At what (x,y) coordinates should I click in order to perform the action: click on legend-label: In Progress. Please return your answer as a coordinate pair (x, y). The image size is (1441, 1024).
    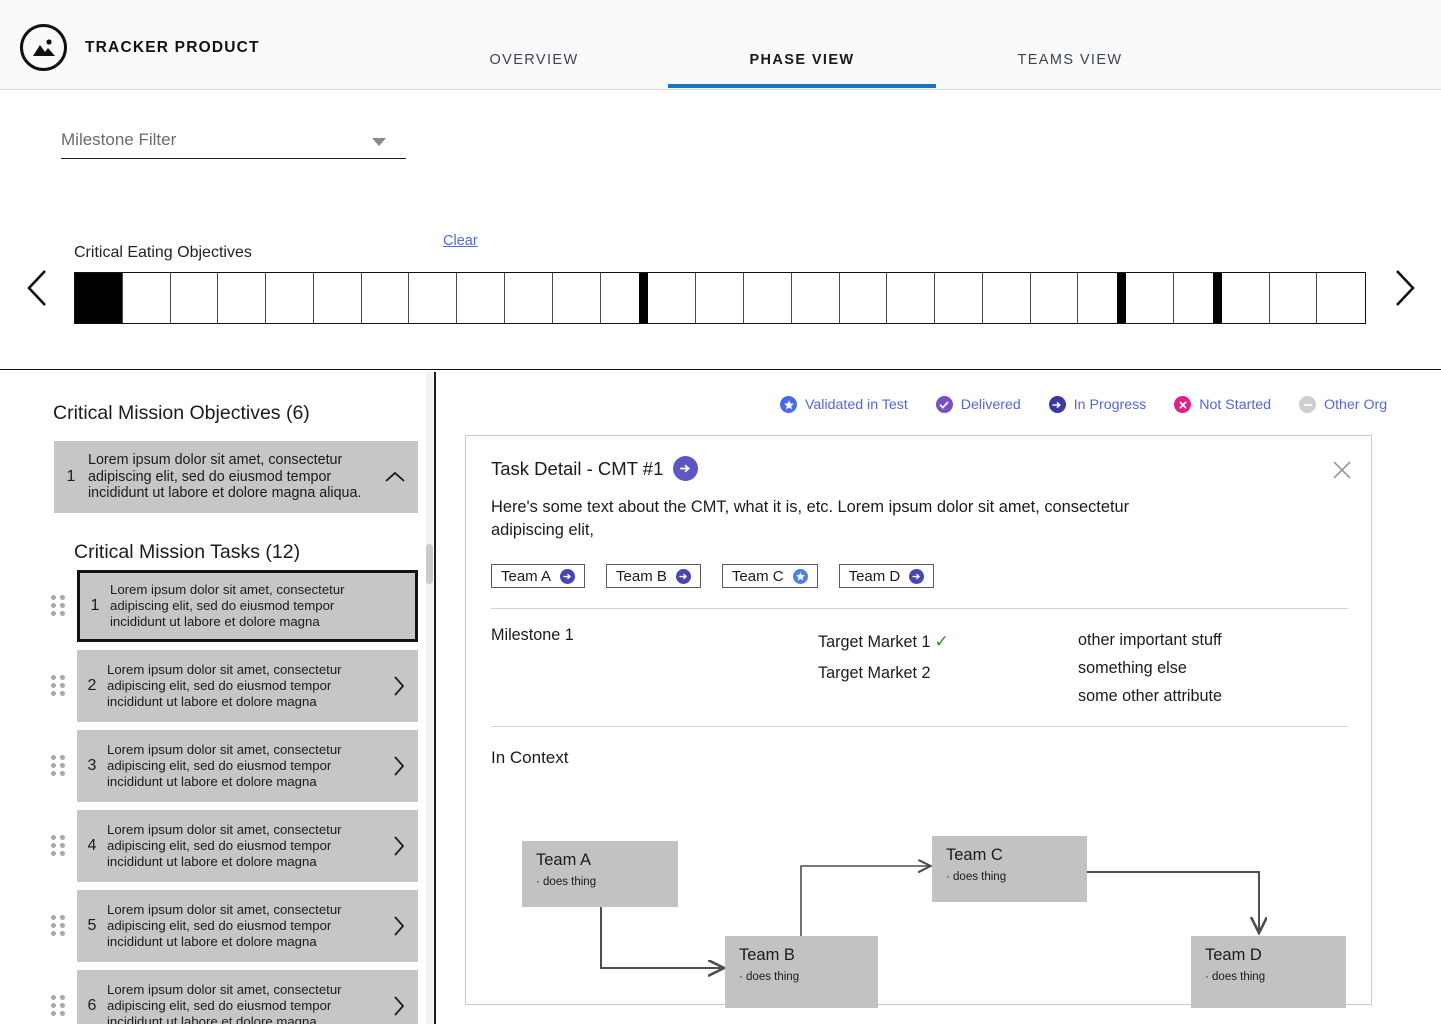
    Looking at the image, I should click on (1110, 404).